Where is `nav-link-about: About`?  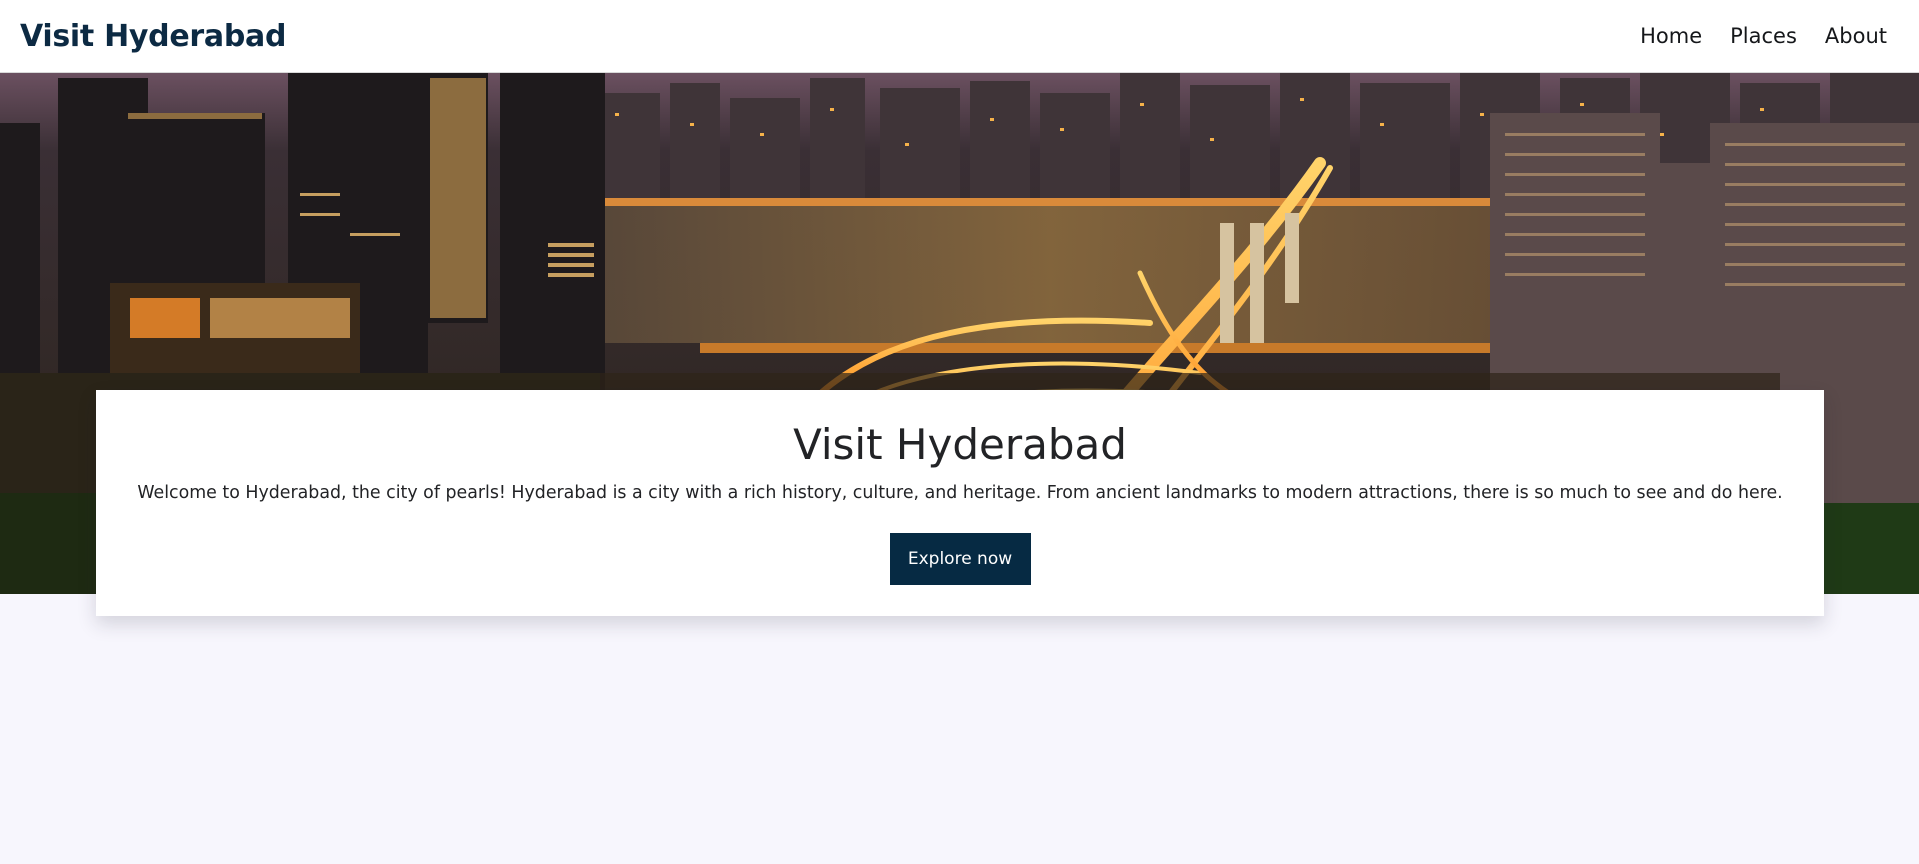
nav-link-about: About is located at coordinates (1856, 36).